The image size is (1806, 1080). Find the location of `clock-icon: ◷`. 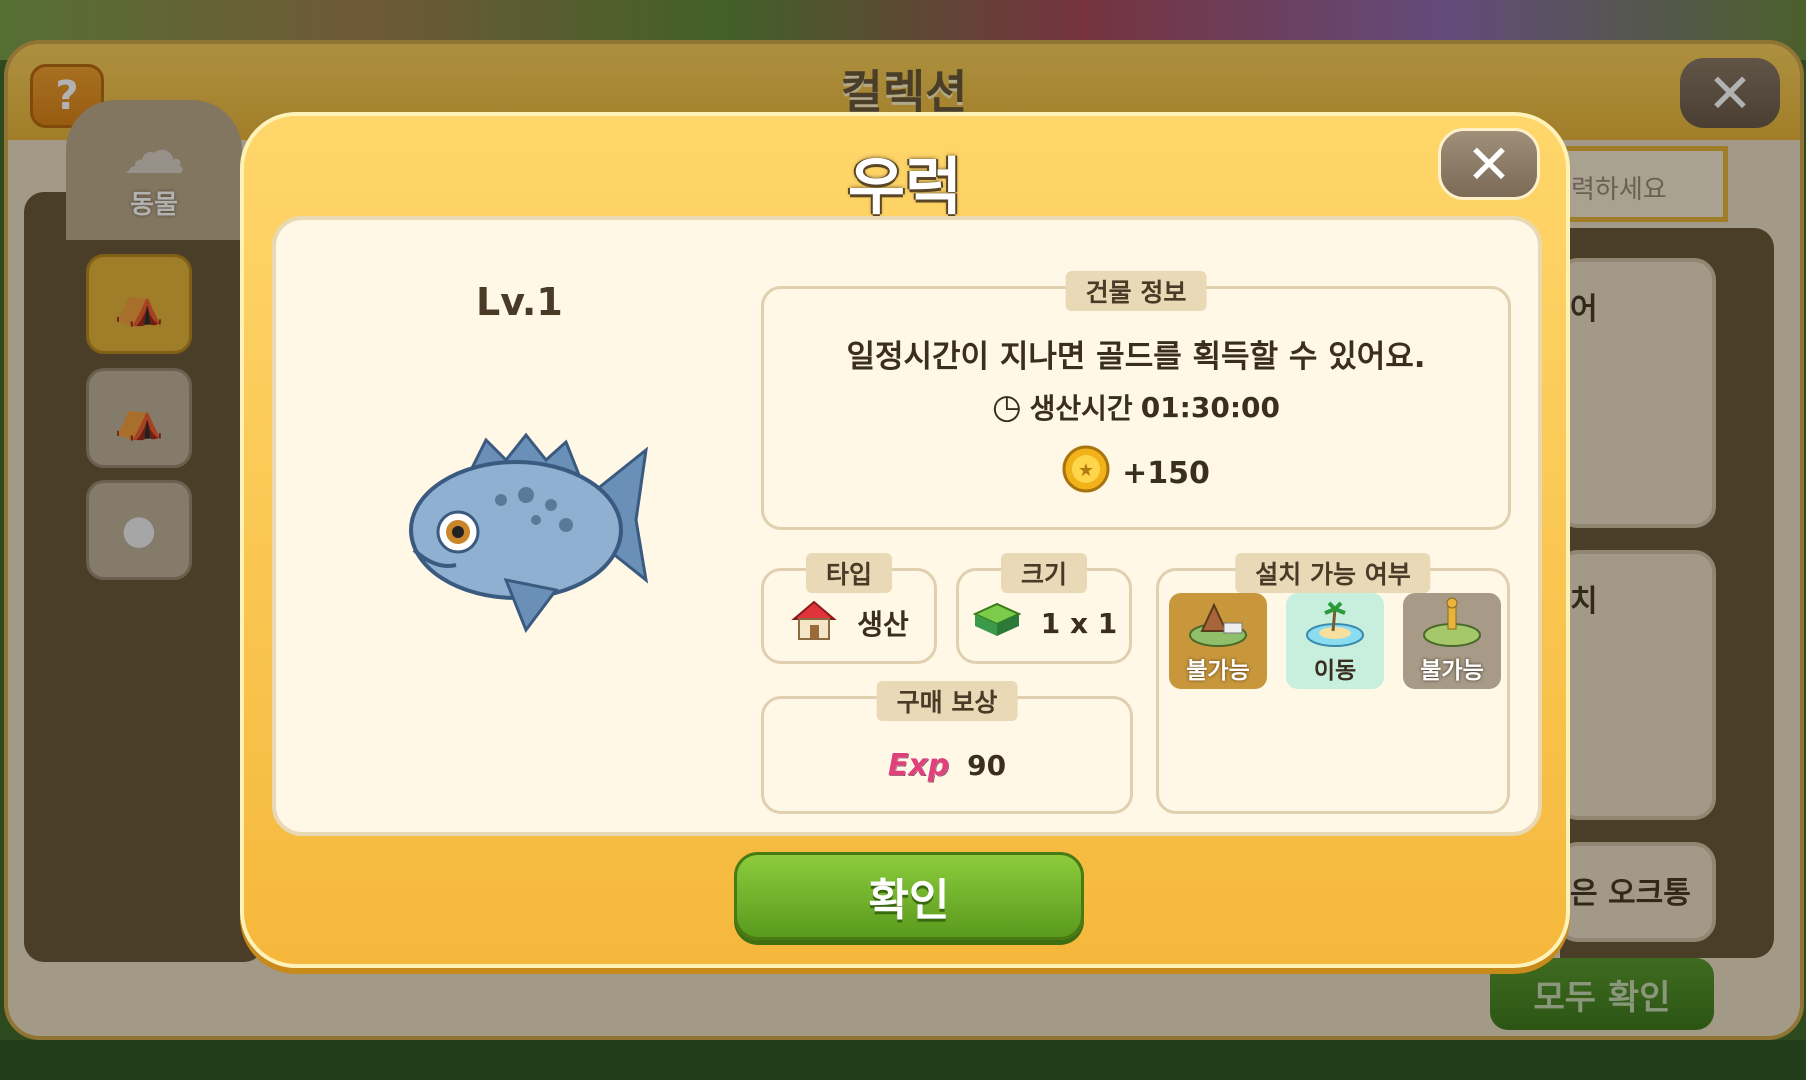

clock-icon: ◷ is located at coordinates (1006, 407).